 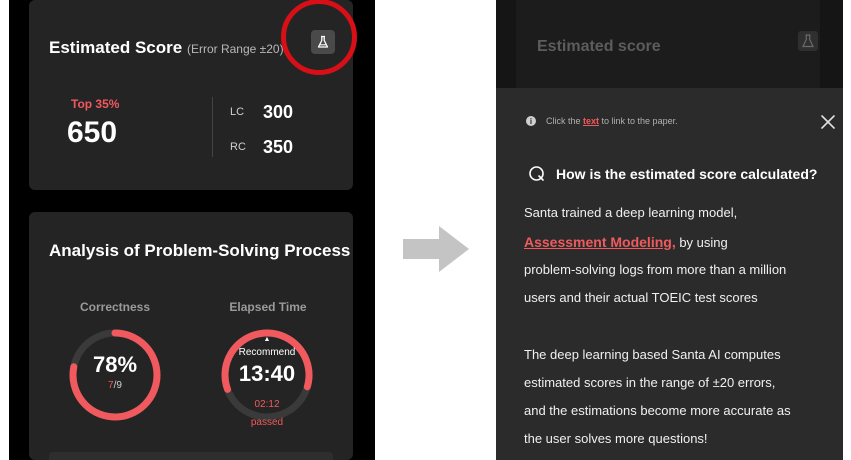 What do you see at coordinates (531, 121) in the screenshot?
I see `info-icon: i` at bounding box center [531, 121].